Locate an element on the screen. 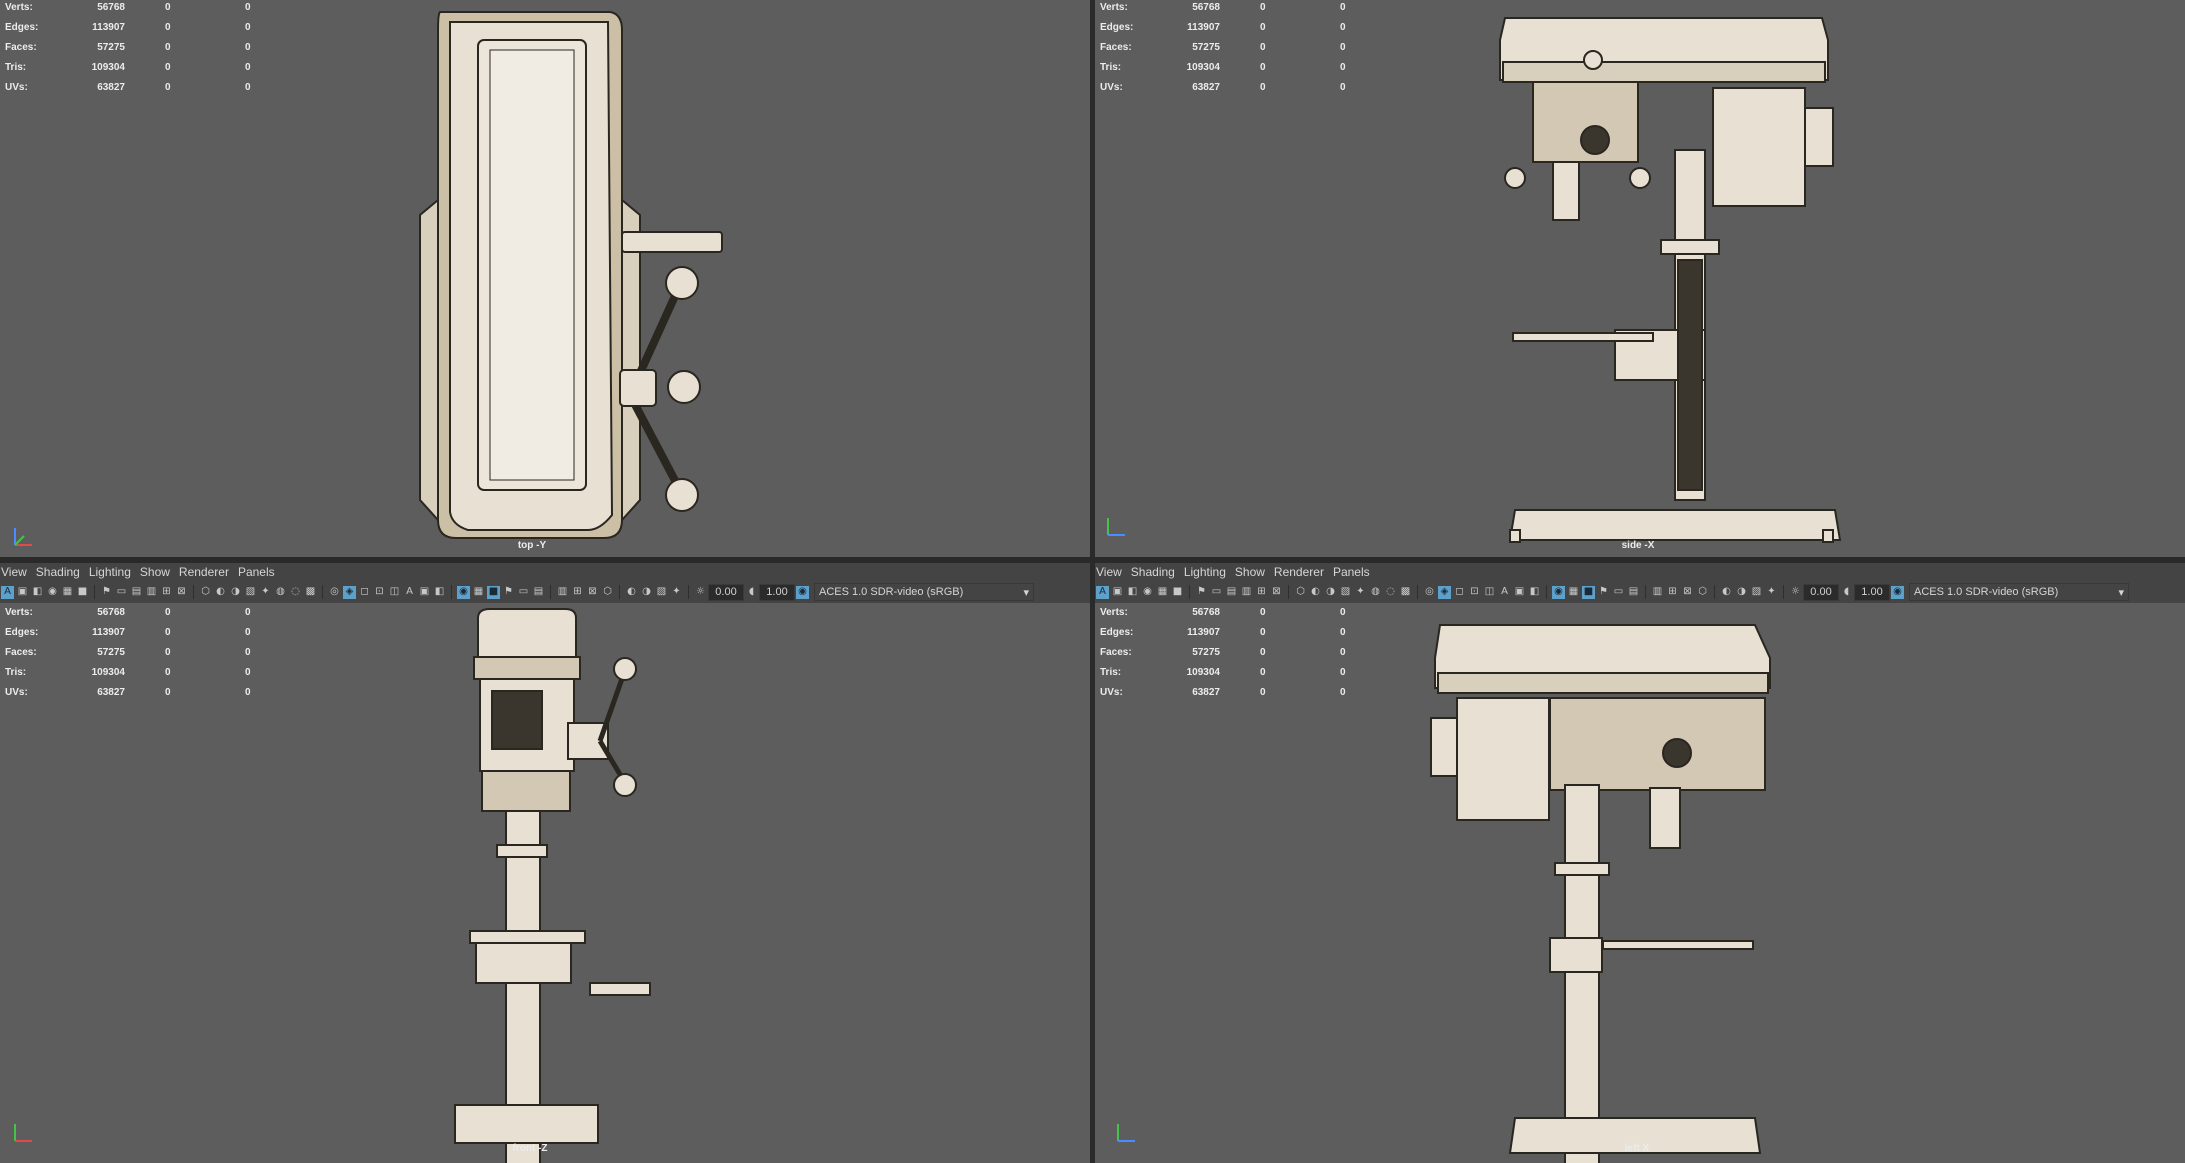  view-label-side: side -X is located at coordinates (1638, 545).